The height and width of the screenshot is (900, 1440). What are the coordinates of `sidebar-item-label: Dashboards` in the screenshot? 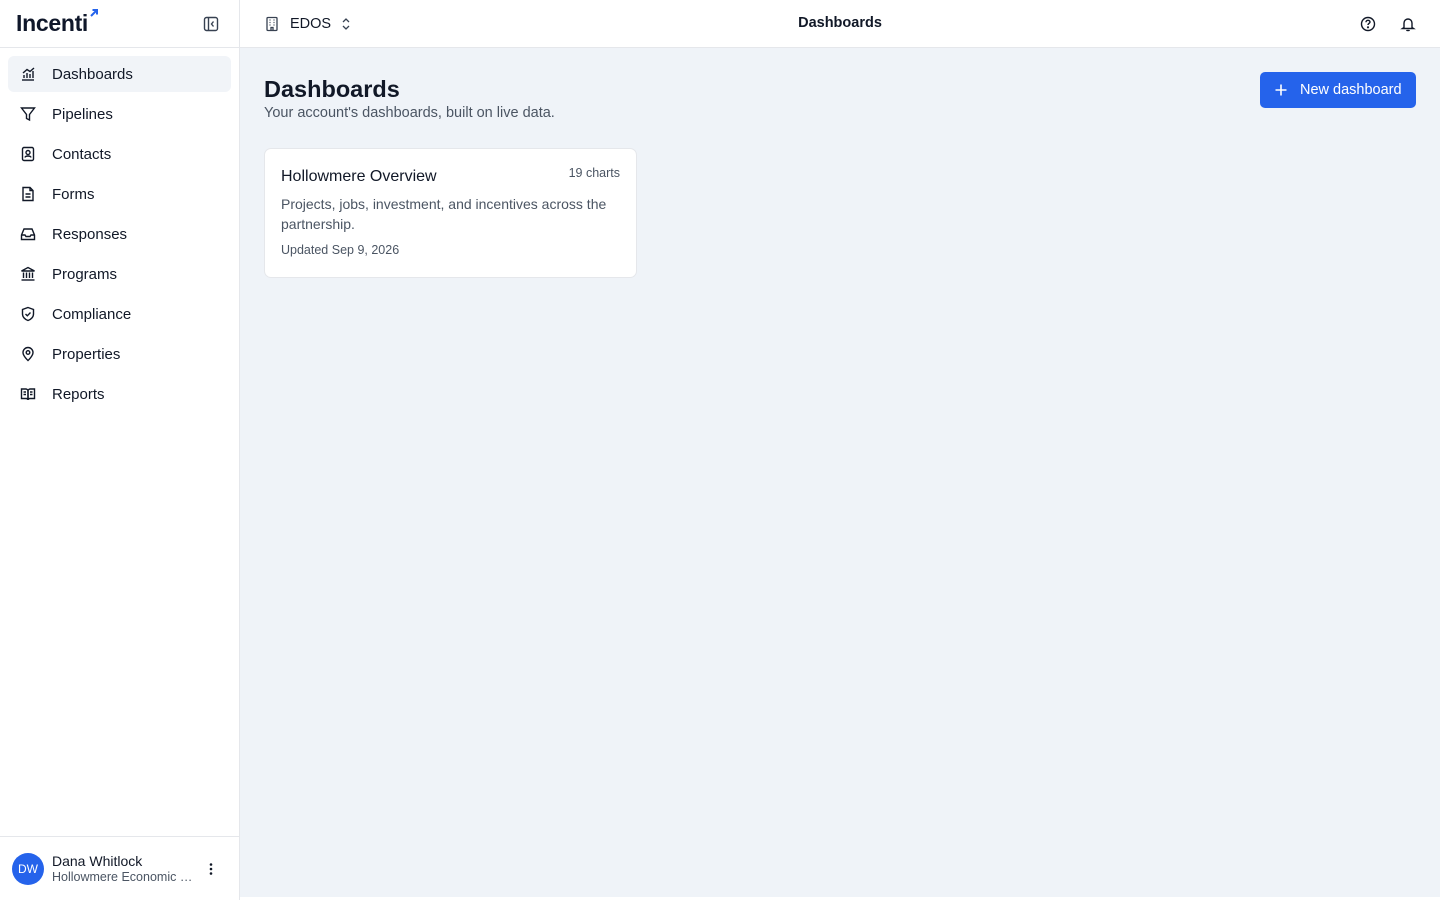 It's located at (92, 74).